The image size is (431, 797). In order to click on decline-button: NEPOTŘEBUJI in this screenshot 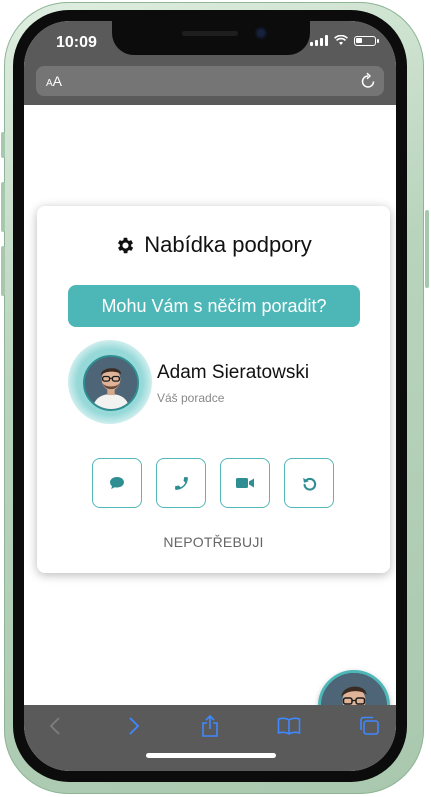, I will do `click(213, 542)`.